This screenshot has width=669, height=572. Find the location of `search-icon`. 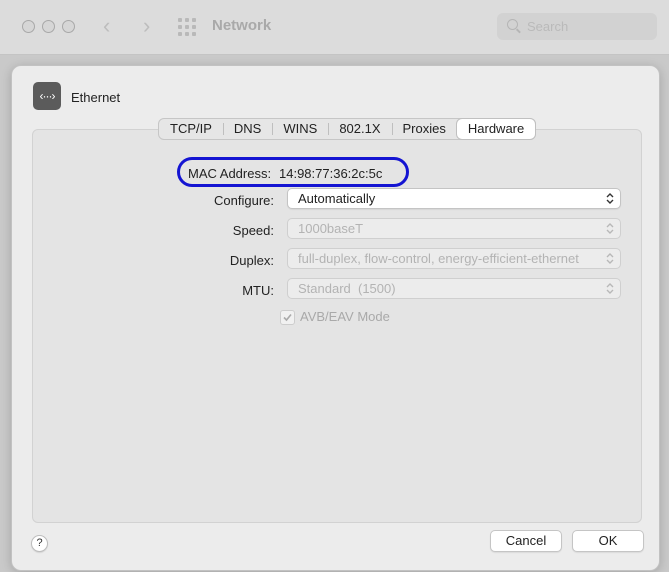

search-icon is located at coordinates (512, 24).